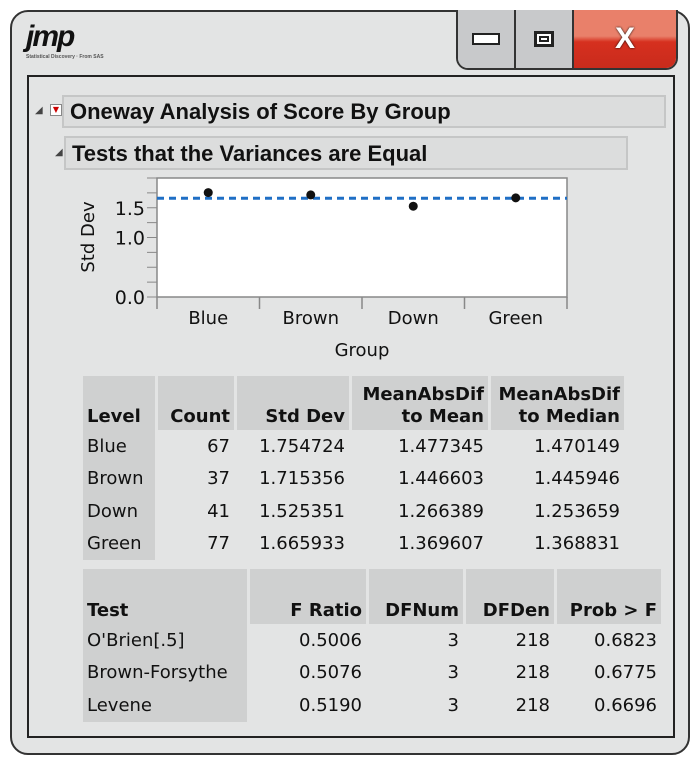 The height and width of the screenshot is (763, 700). I want to click on x-tick-label: Blue, so click(208, 318).